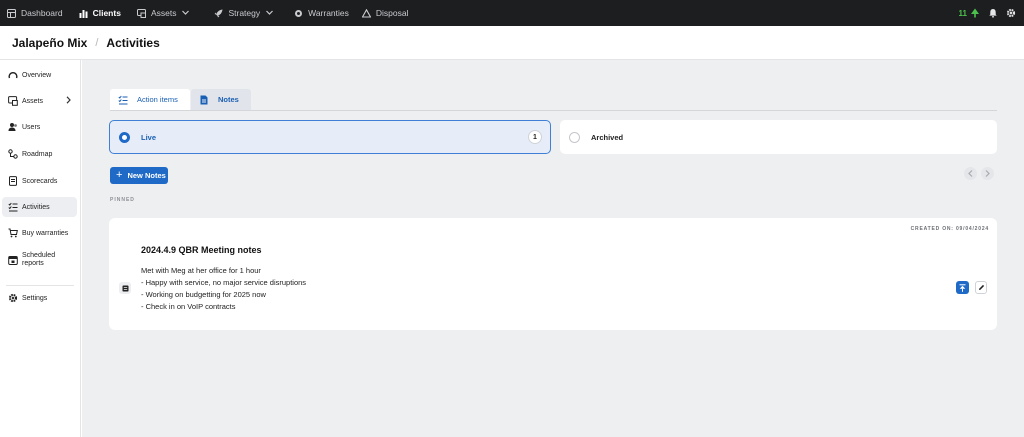 The height and width of the screenshot is (437, 1024). I want to click on sidebar-item-label-line1: Scheduled, so click(39, 255).